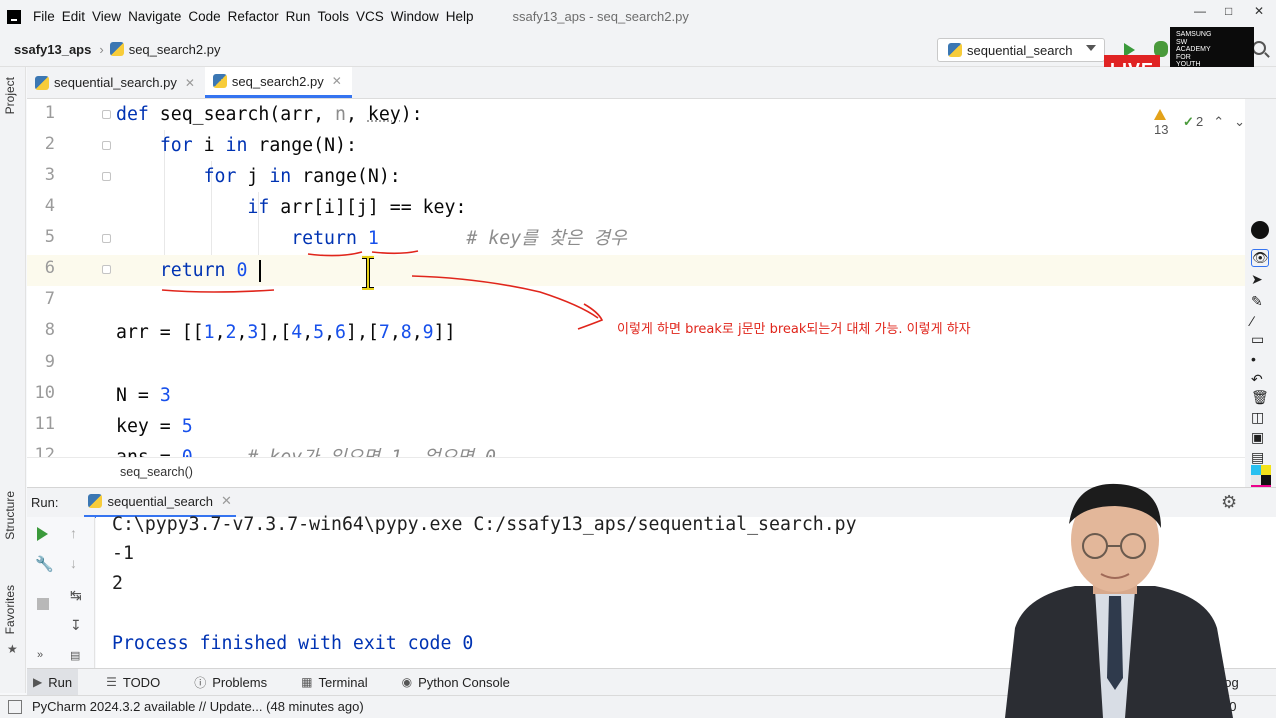  What do you see at coordinates (256, 16) in the screenshot?
I see `menu-refactor: Refactor` at bounding box center [256, 16].